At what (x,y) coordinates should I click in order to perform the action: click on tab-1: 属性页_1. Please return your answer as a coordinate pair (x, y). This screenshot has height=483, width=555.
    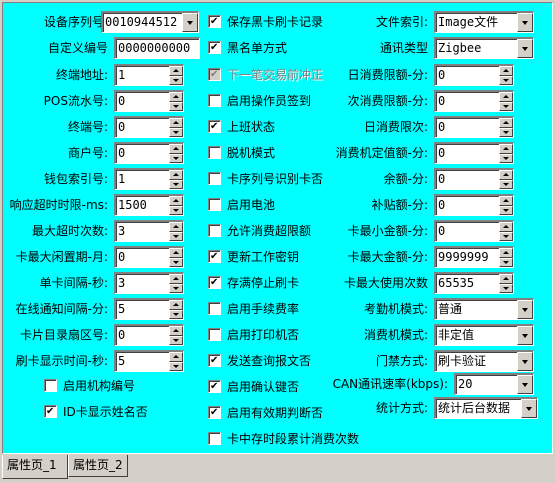
    Looking at the image, I should click on (35, 467).